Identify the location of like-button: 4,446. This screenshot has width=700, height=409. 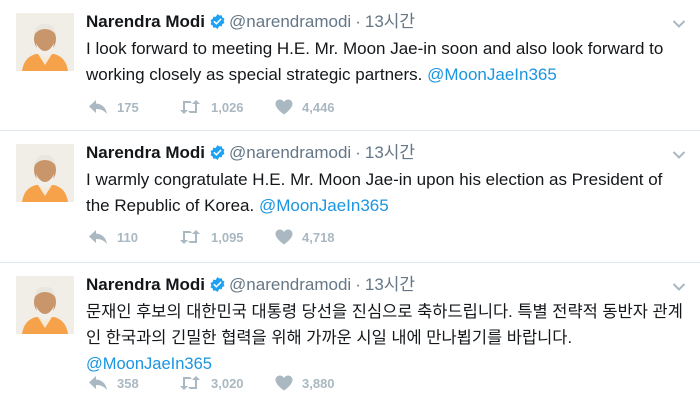
(305, 107).